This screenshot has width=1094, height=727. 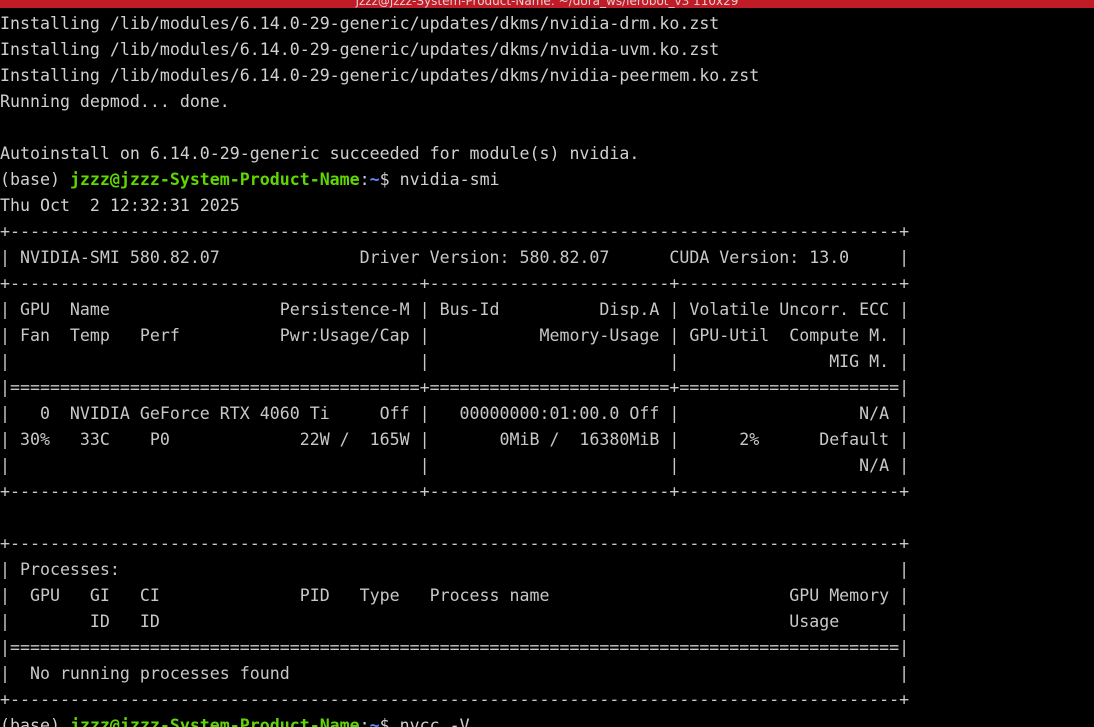 I want to click on smi-table-line, so click(x=547, y=518).